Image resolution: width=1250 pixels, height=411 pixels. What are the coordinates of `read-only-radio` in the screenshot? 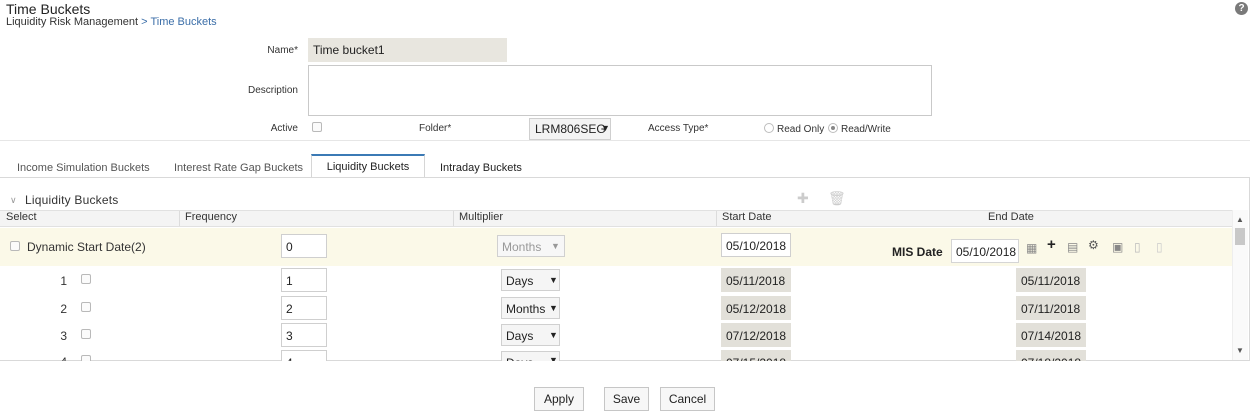 It's located at (769, 128).